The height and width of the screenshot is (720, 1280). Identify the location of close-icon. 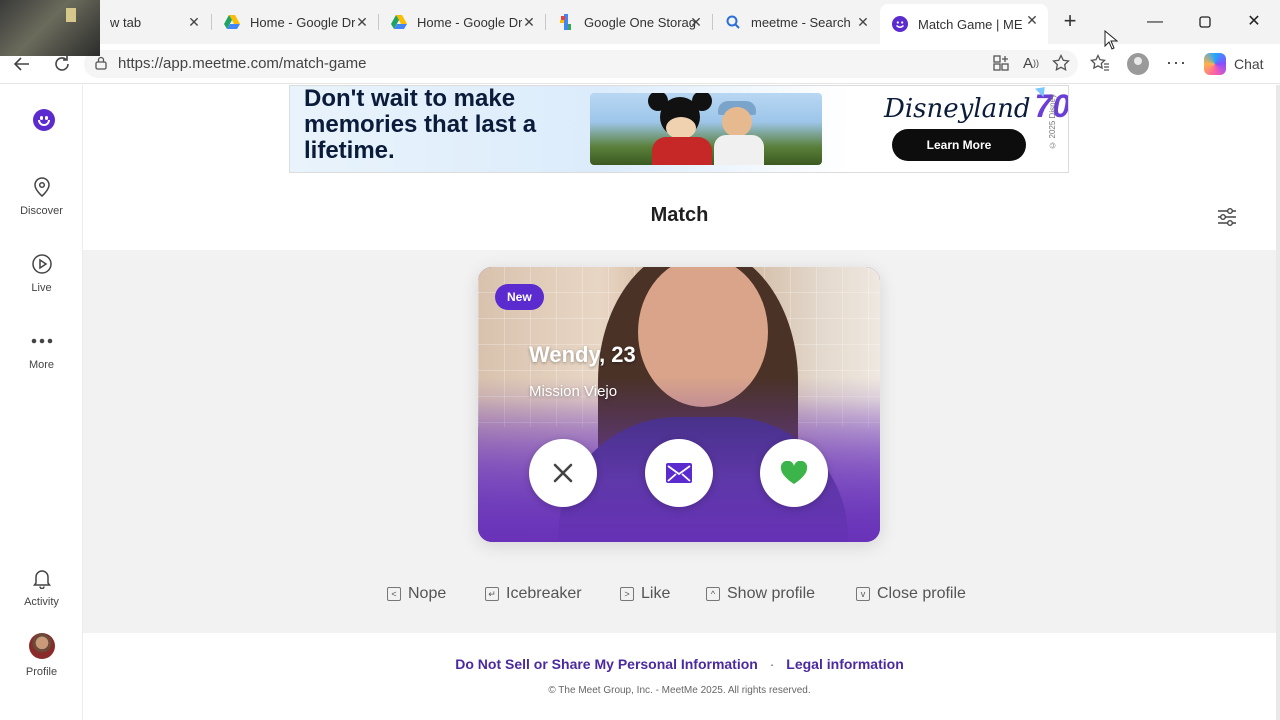
(563, 473).